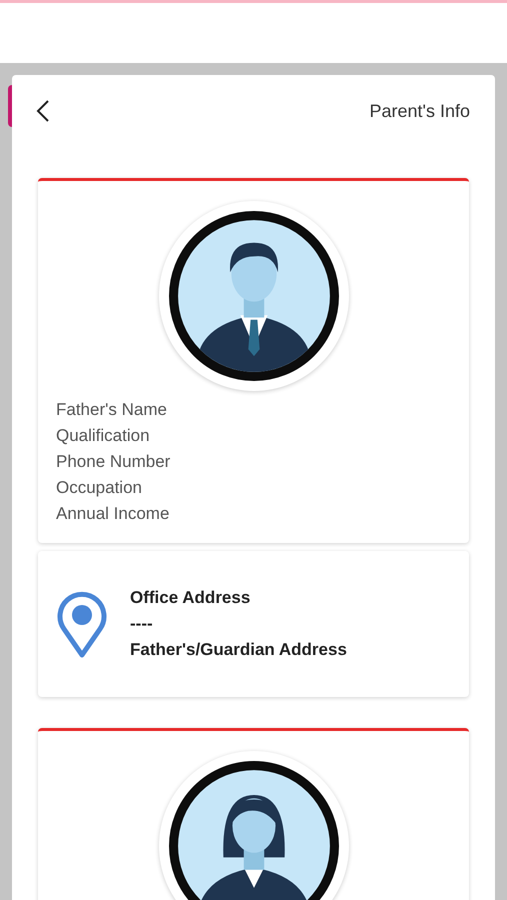 The image size is (507, 900). Describe the element at coordinates (112, 410) in the screenshot. I see `field-label: Father's Name` at that location.